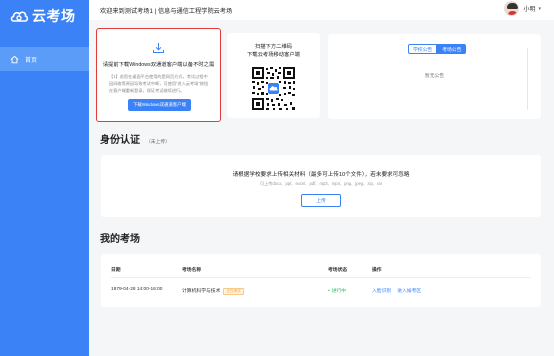 The width and height of the screenshot is (554, 356). What do you see at coordinates (321, 10) in the screenshot?
I see `top-bar: 欢迎来到测试考场1 | 信息与通信工程学院云考场 小明 ▾` at bounding box center [321, 10].